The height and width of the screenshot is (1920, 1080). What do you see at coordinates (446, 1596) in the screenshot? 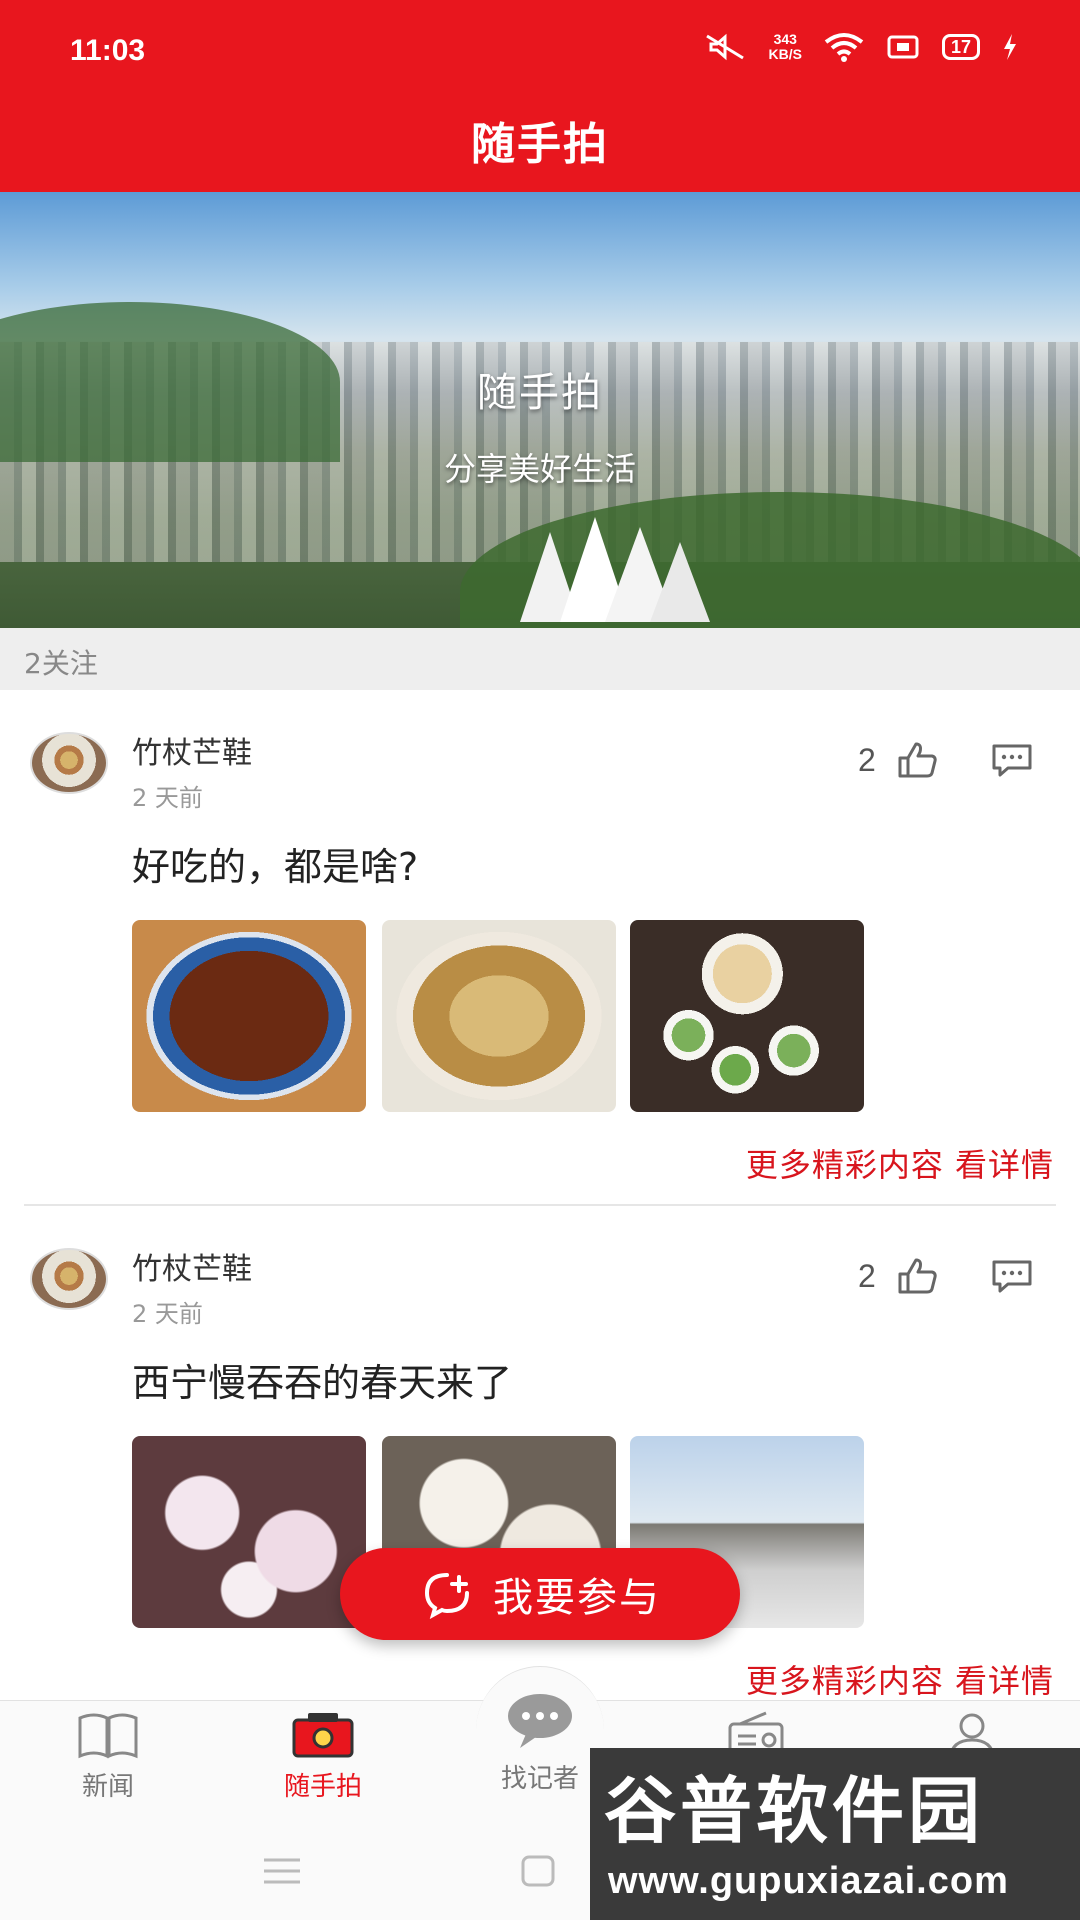
I see `chat-add-icon` at bounding box center [446, 1596].